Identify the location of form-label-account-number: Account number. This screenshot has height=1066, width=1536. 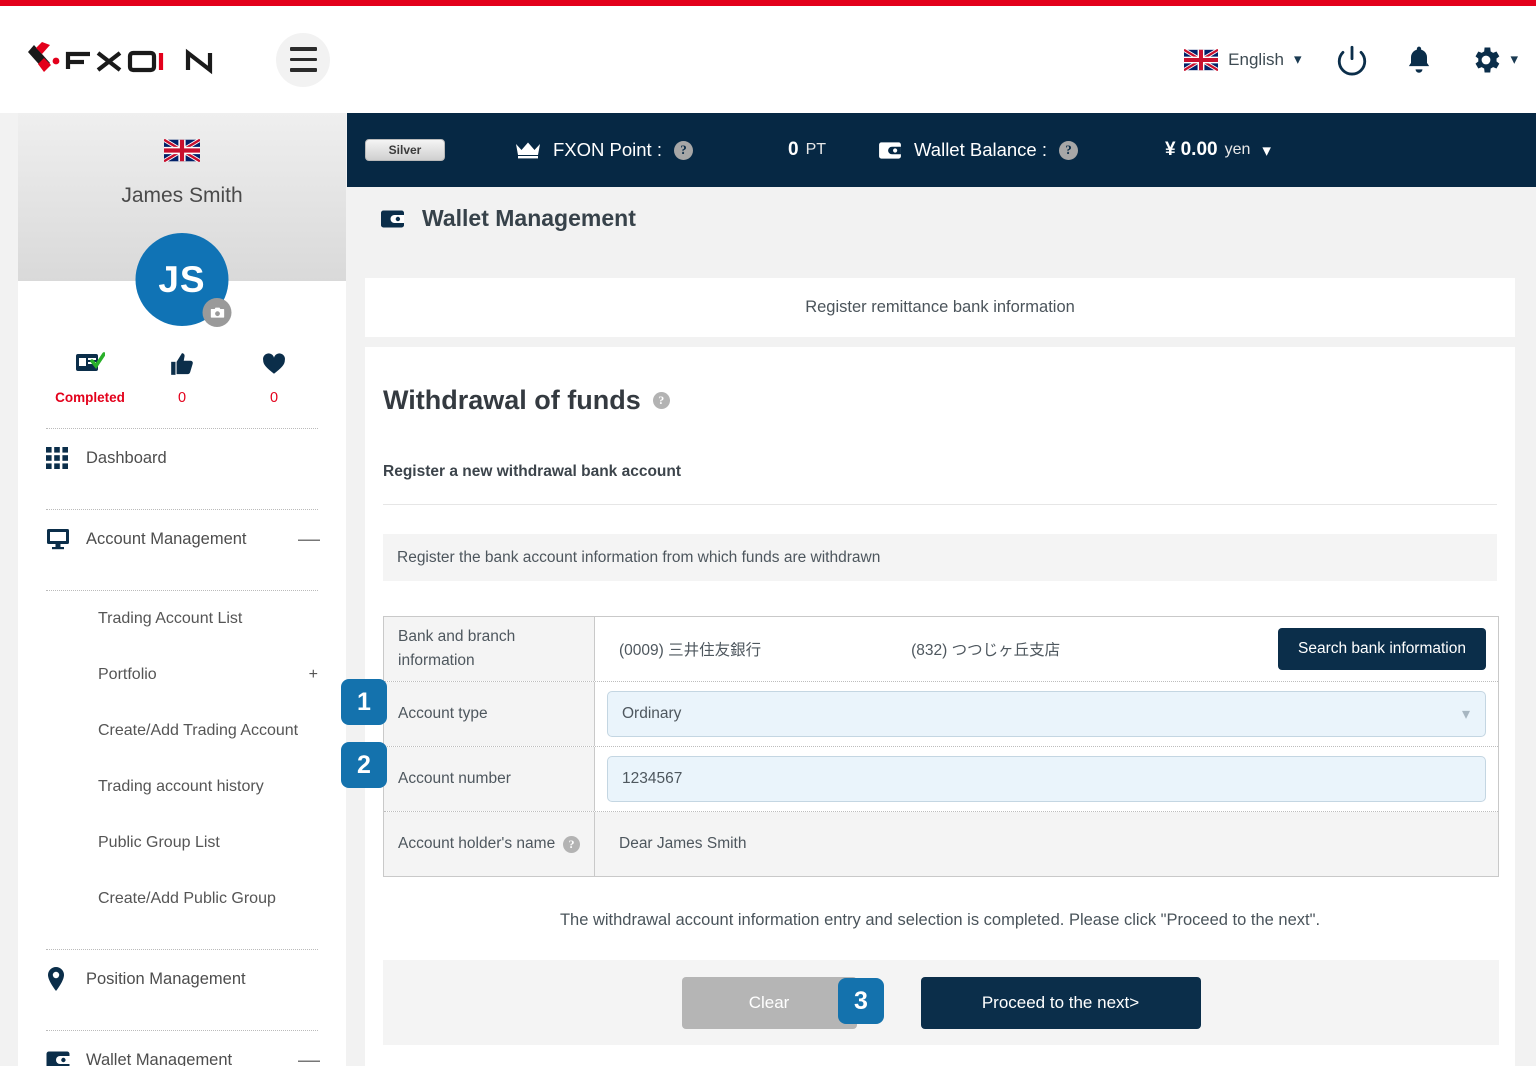
(489, 779).